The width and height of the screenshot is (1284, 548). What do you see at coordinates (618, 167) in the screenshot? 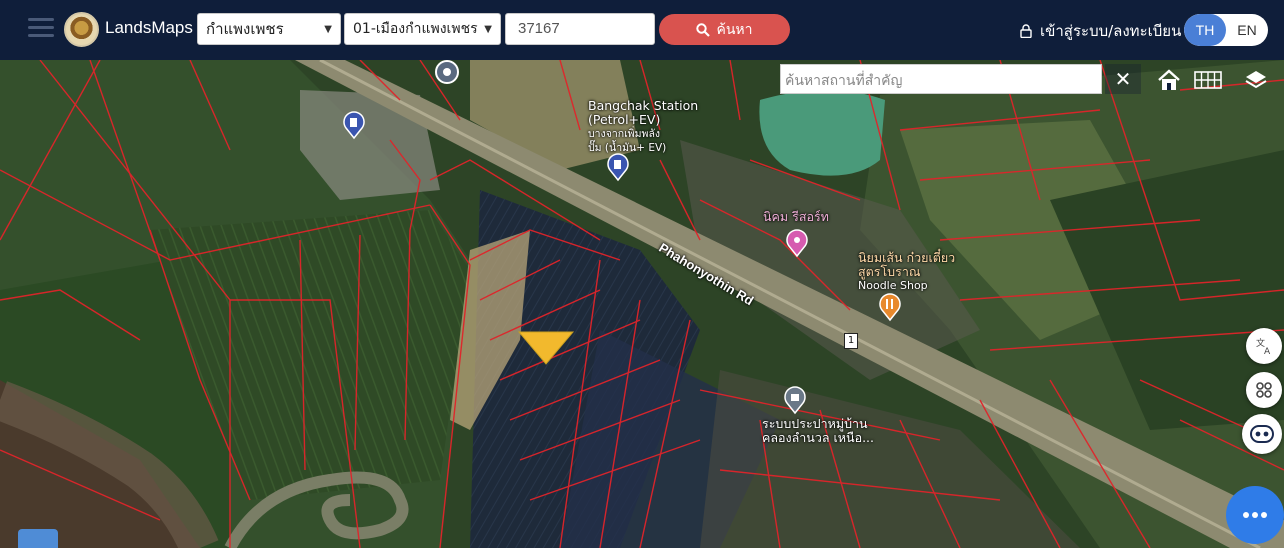
I see `ev-station-icon` at bounding box center [618, 167].